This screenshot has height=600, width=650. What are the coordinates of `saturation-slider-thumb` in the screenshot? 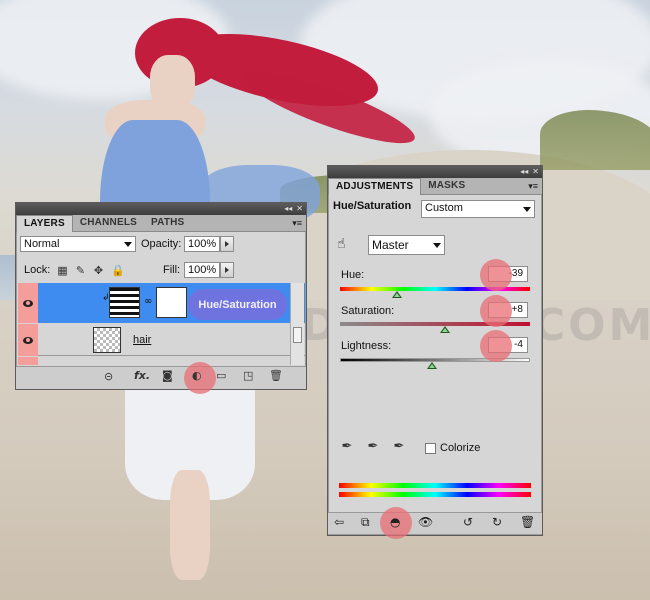 It's located at (445, 329).